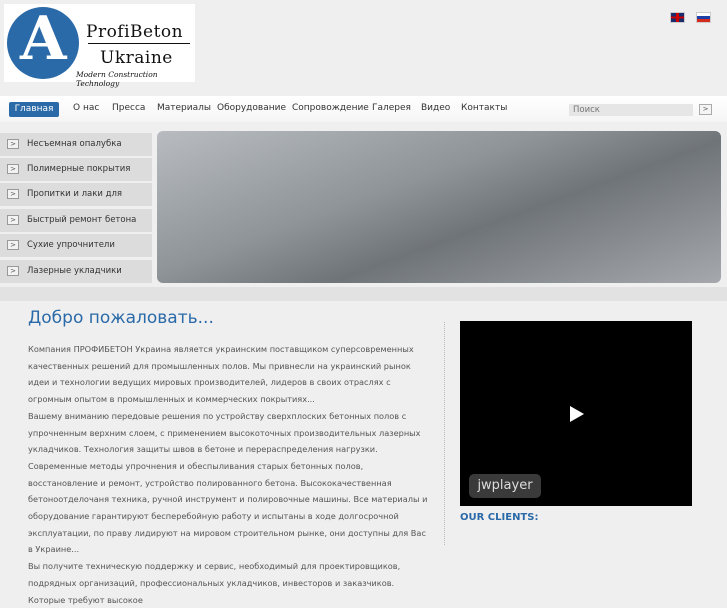 The width and height of the screenshot is (727, 608). I want to click on nav-about: О нас, so click(86, 108).